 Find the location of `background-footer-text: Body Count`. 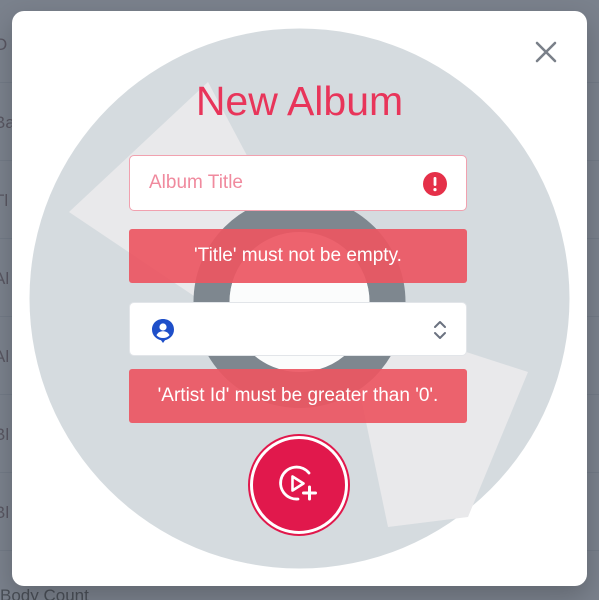

background-footer-text: Body Count is located at coordinates (44, 593).